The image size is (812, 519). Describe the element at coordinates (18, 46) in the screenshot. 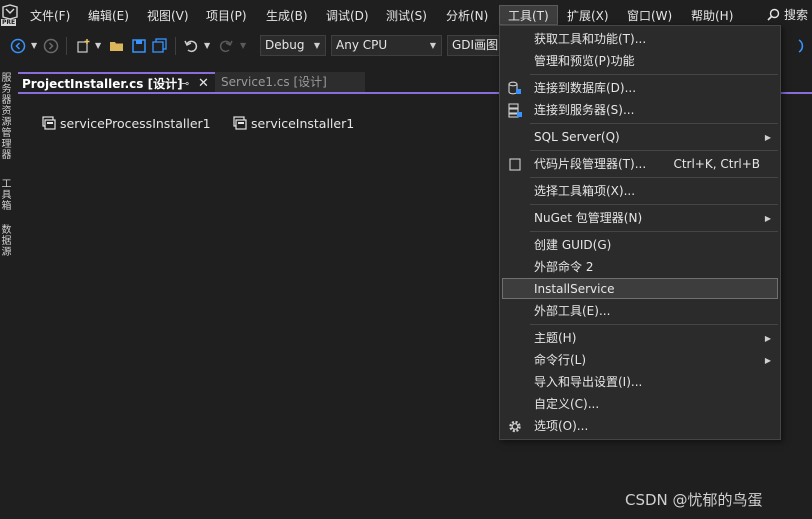

I see `navigate-back-icon` at that location.